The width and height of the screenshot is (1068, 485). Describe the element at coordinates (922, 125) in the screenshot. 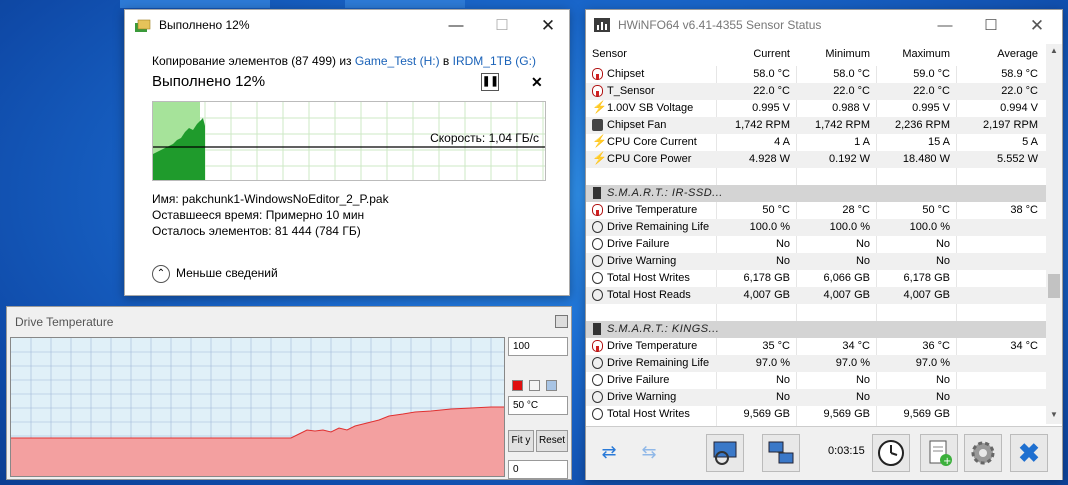

I see `maximum-value: 2,236 RPM` at that location.